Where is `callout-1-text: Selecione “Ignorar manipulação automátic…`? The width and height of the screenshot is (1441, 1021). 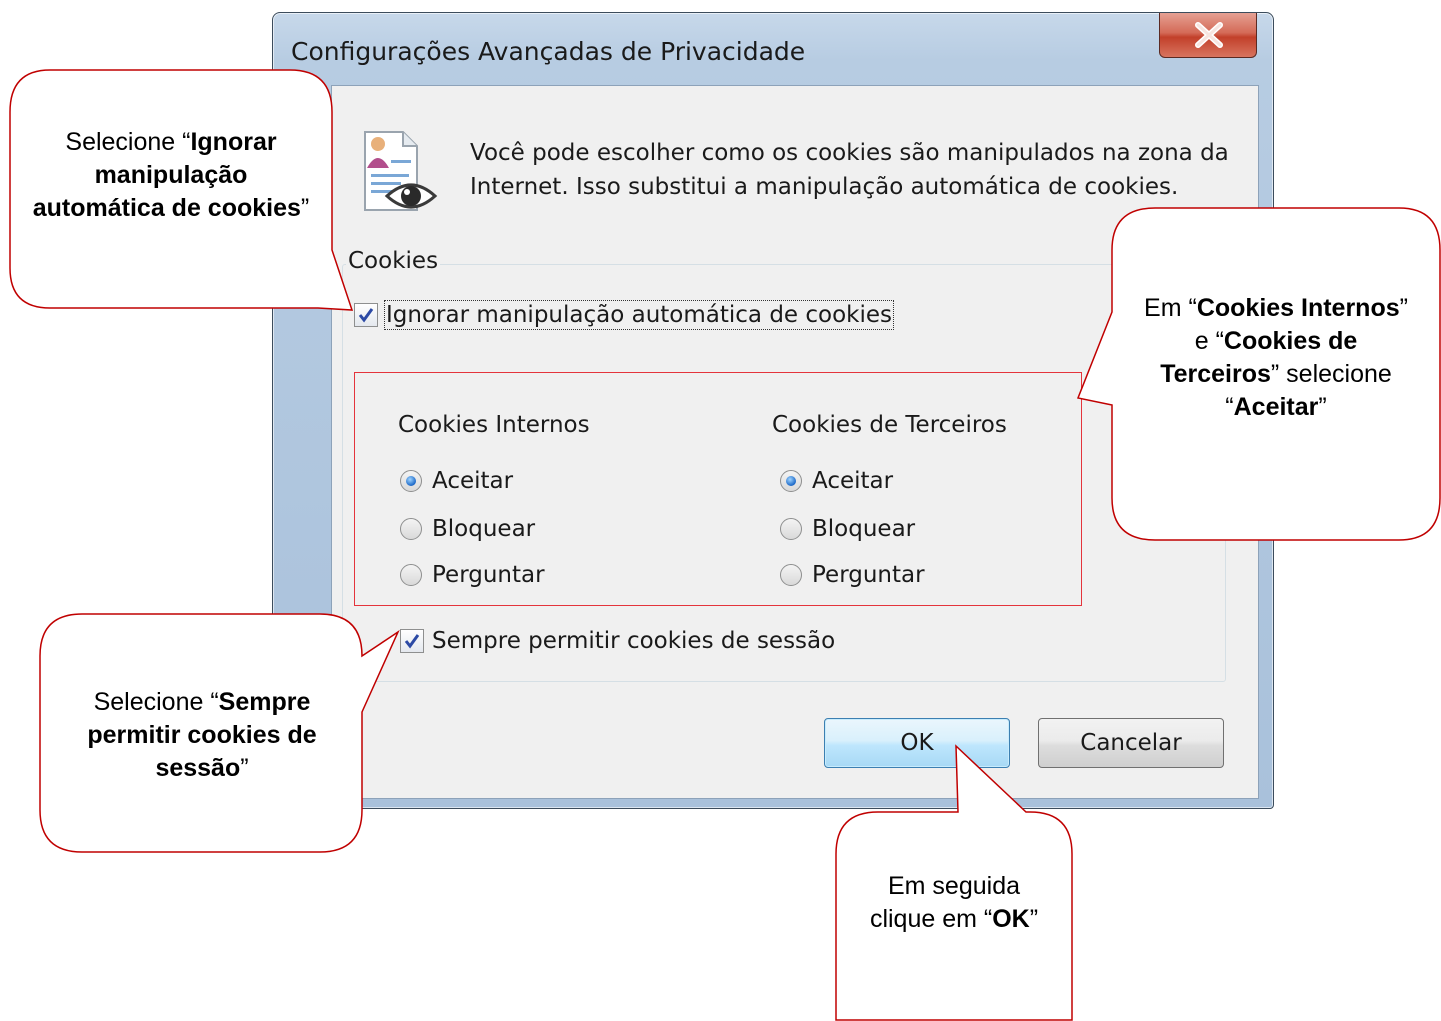
callout-1-text: Selecione “Ignorar manipulação automátic… is located at coordinates (171, 175).